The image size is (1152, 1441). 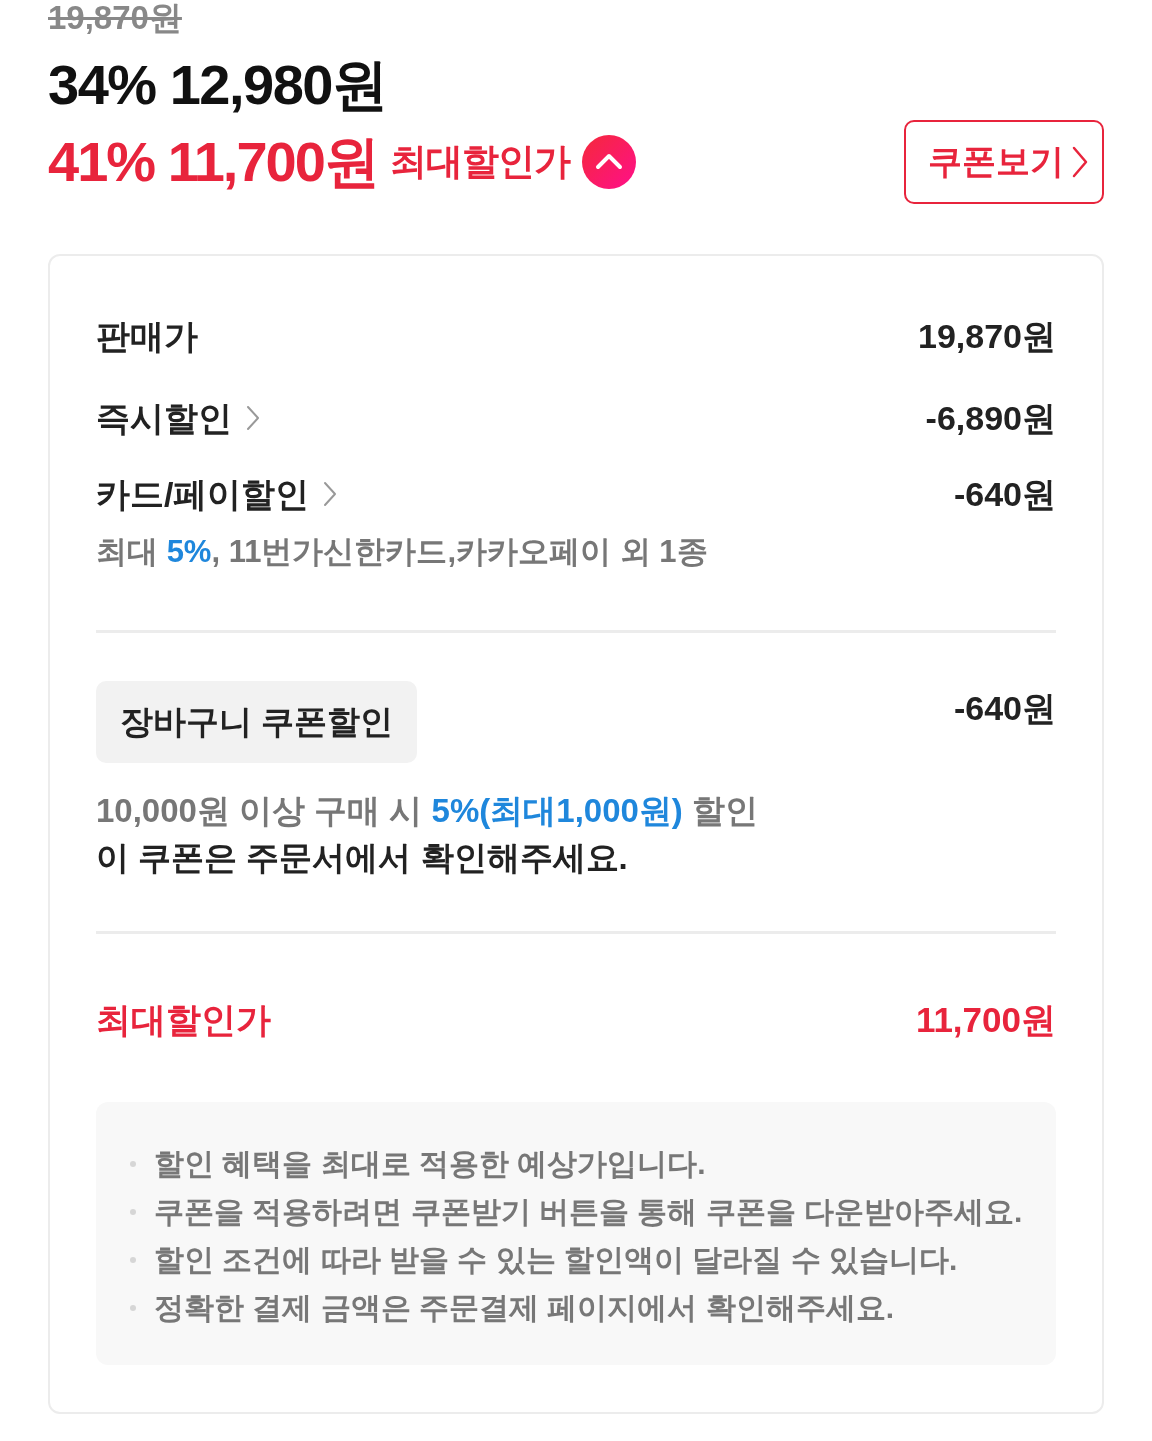 What do you see at coordinates (987, 336) in the screenshot?
I see `discount-amount: 19,870원` at bounding box center [987, 336].